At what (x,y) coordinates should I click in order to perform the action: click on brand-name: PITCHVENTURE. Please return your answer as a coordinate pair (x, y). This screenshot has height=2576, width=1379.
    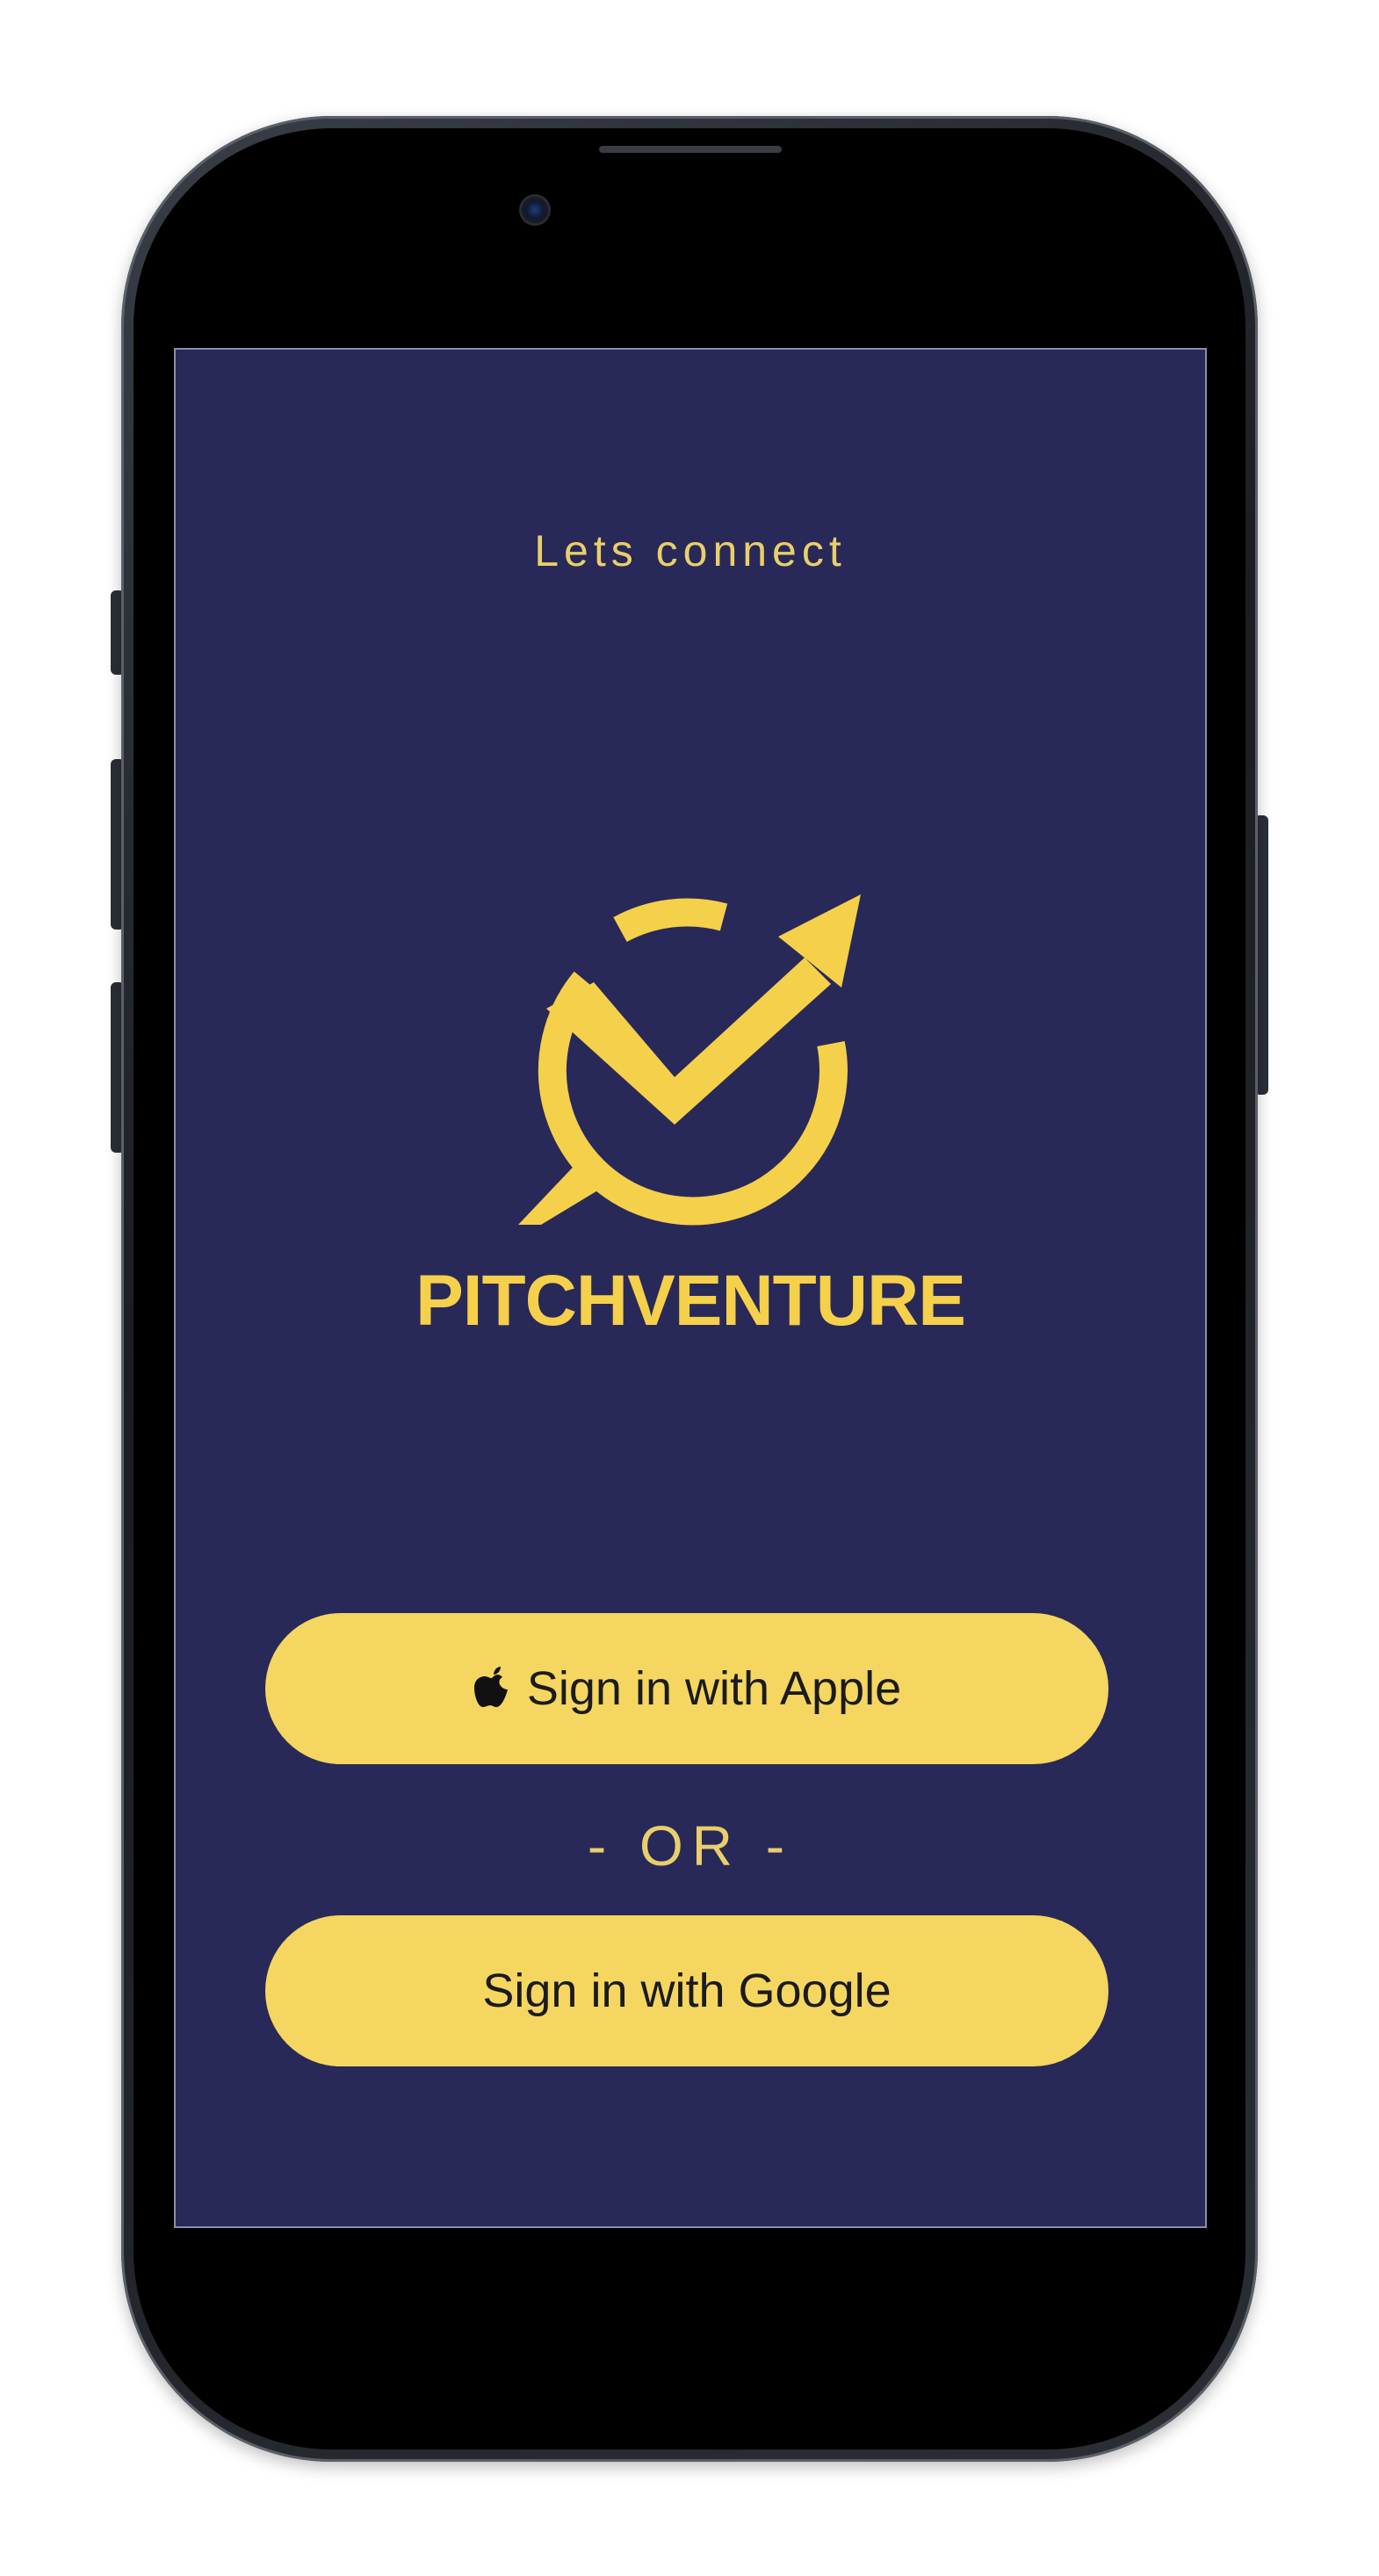
    Looking at the image, I should click on (690, 1301).